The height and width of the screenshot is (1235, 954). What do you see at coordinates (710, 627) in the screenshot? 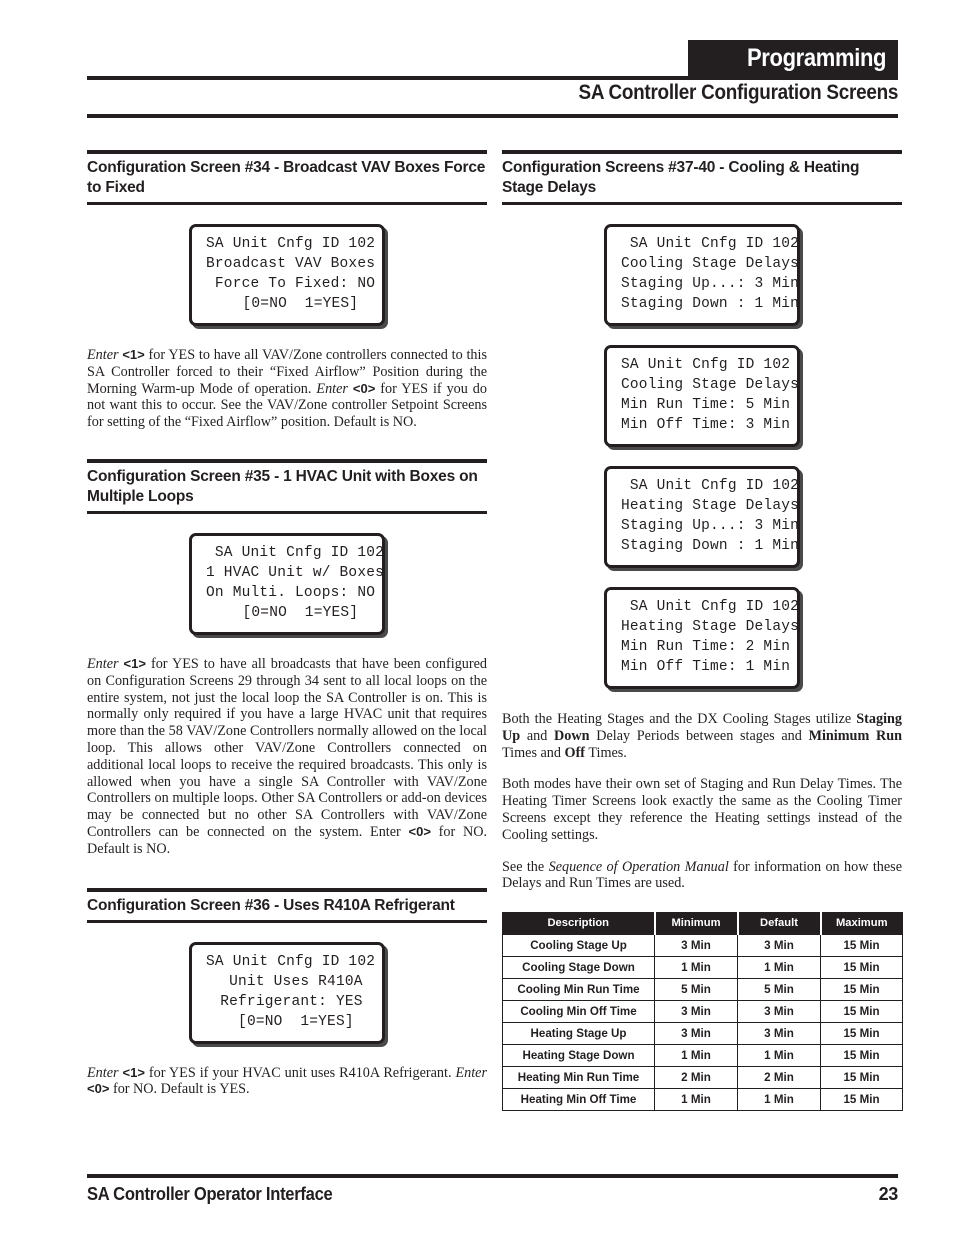
I see `lcd-line-2: Heating Stage Delays` at bounding box center [710, 627].